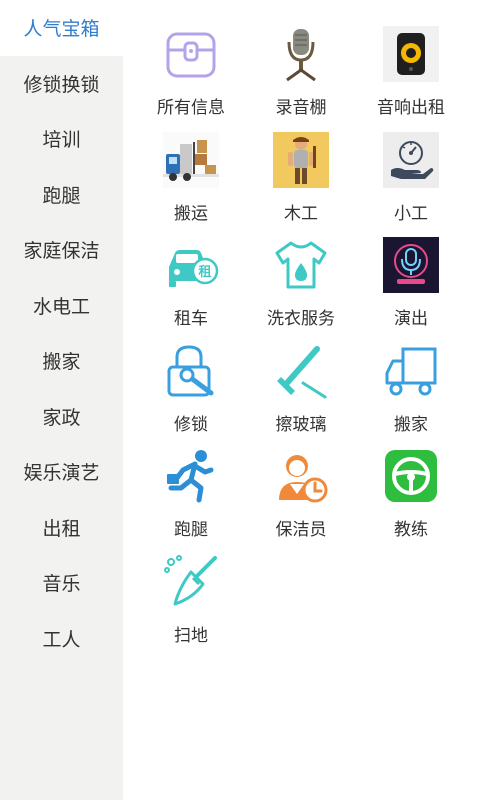  What do you see at coordinates (411, 213) in the screenshot?
I see `grid-item-label: 小工` at bounding box center [411, 213].